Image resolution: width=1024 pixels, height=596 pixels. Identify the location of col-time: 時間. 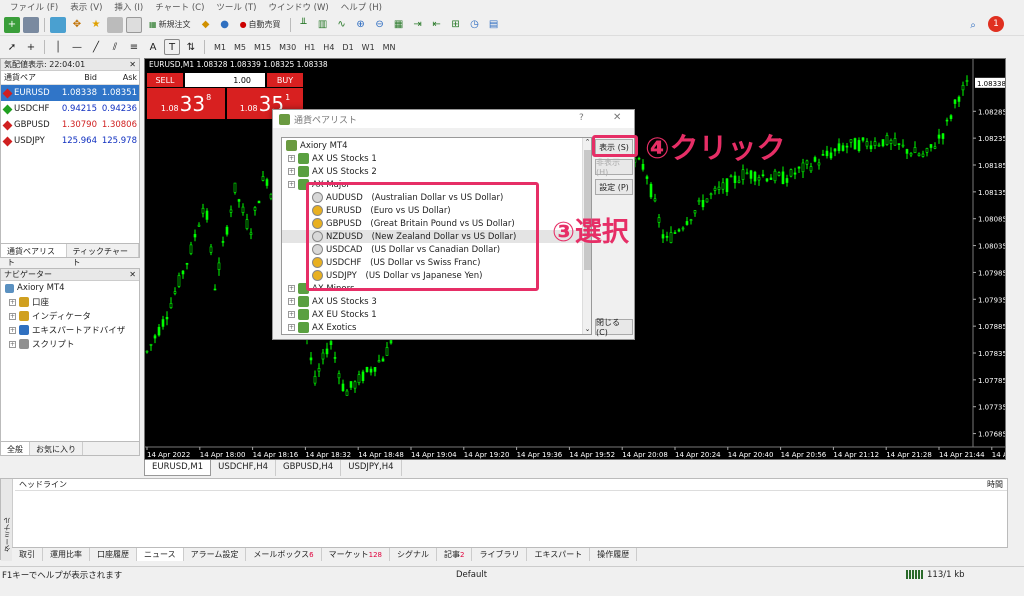
(995, 484).